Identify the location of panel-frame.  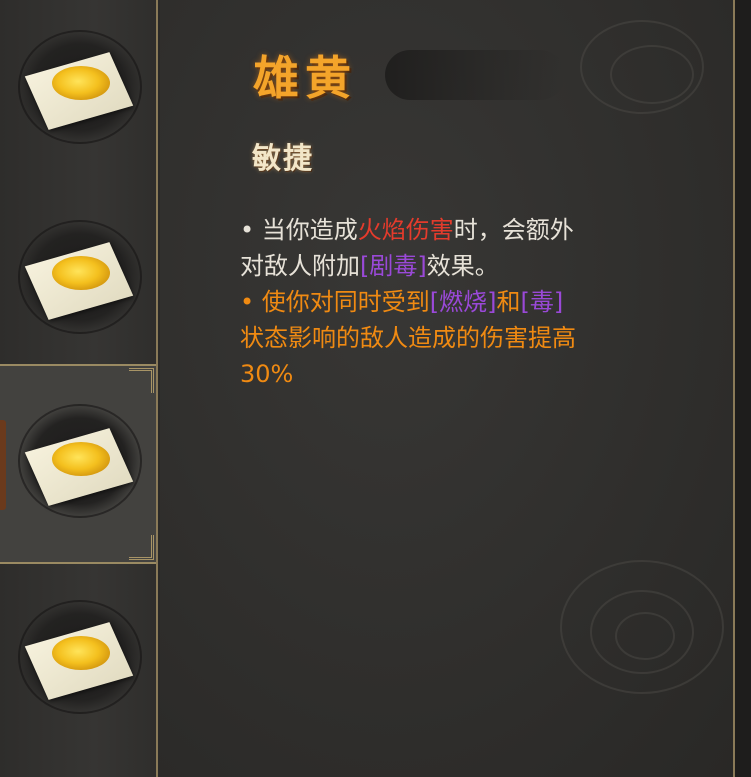
(742, 388).